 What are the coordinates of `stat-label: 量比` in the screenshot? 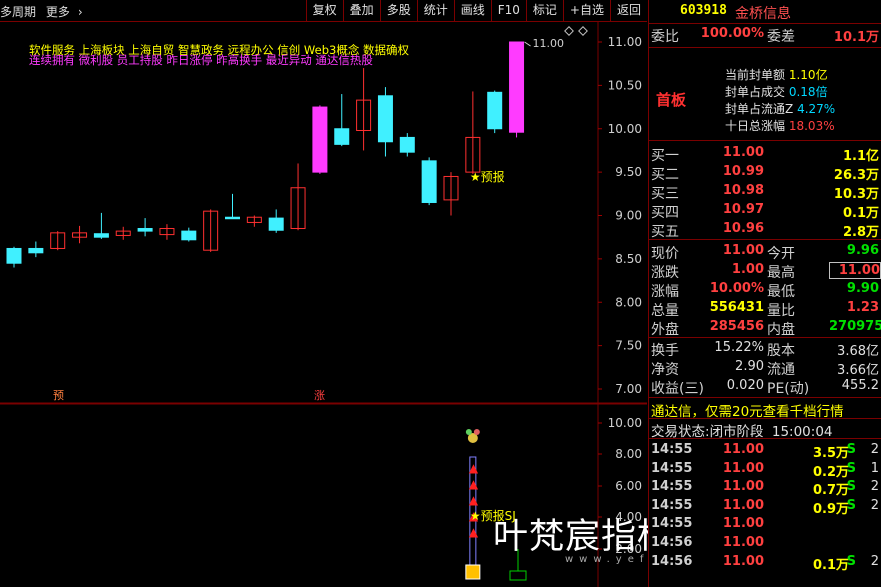 It's located at (781, 311).